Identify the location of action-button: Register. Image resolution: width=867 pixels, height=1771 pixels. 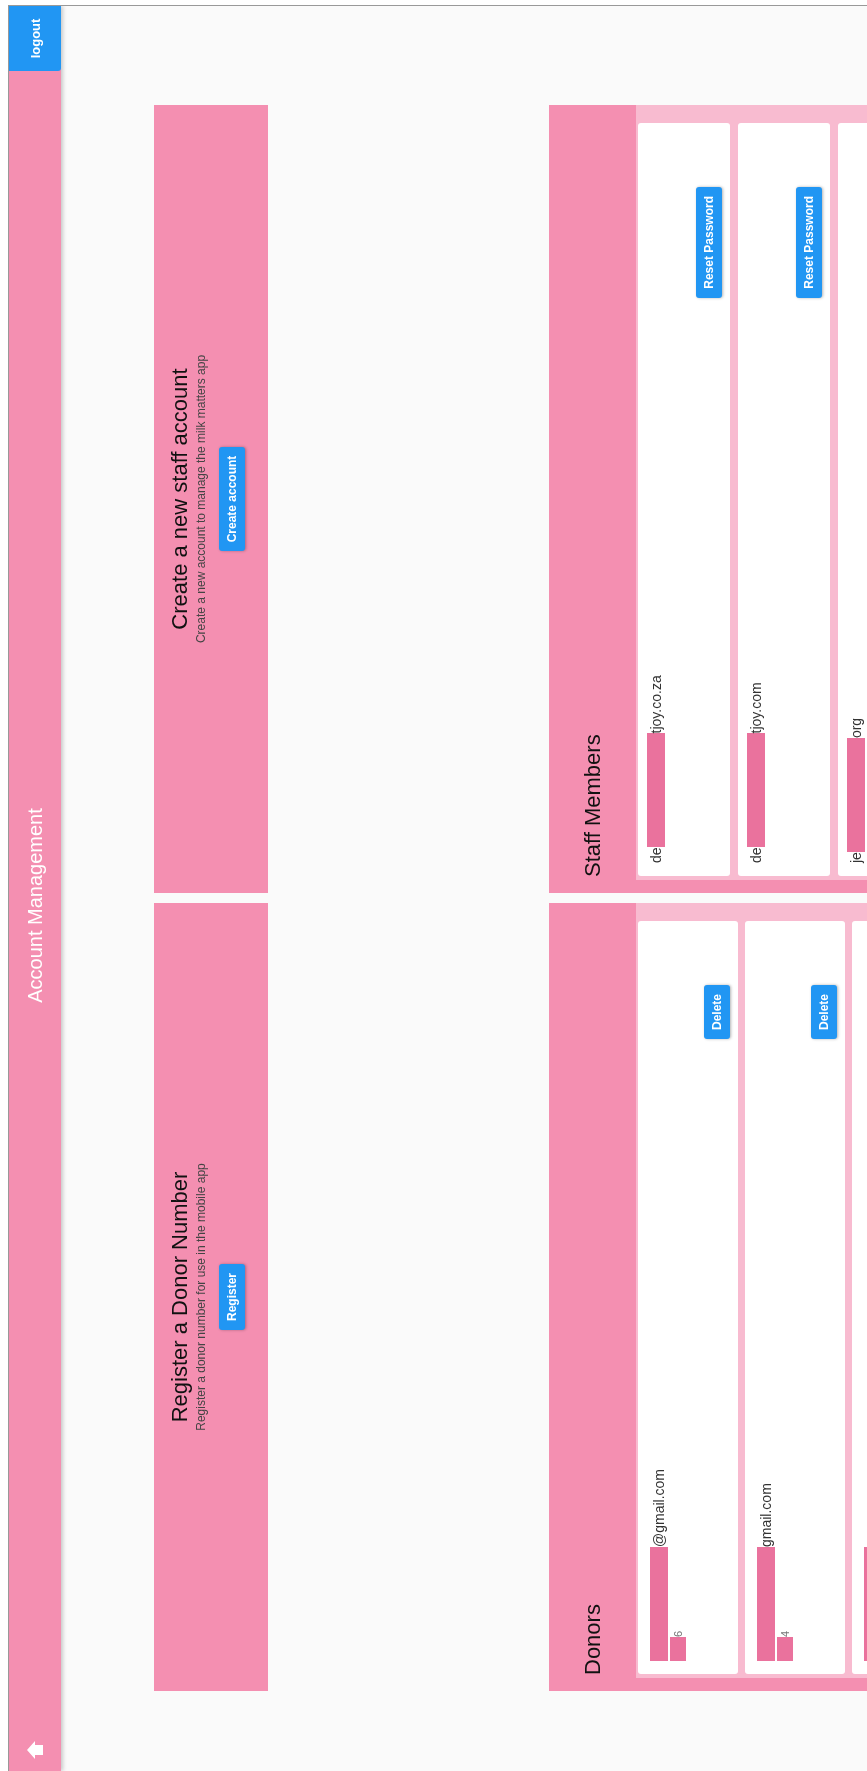
(232, 1297).